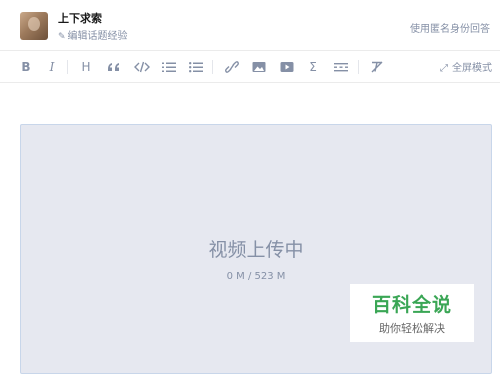 This screenshot has height=374, width=500. Describe the element at coordinates (450, 27) in the screenshot. I see `anonymous-answer-link: 使用匿名身份回答` at that location.